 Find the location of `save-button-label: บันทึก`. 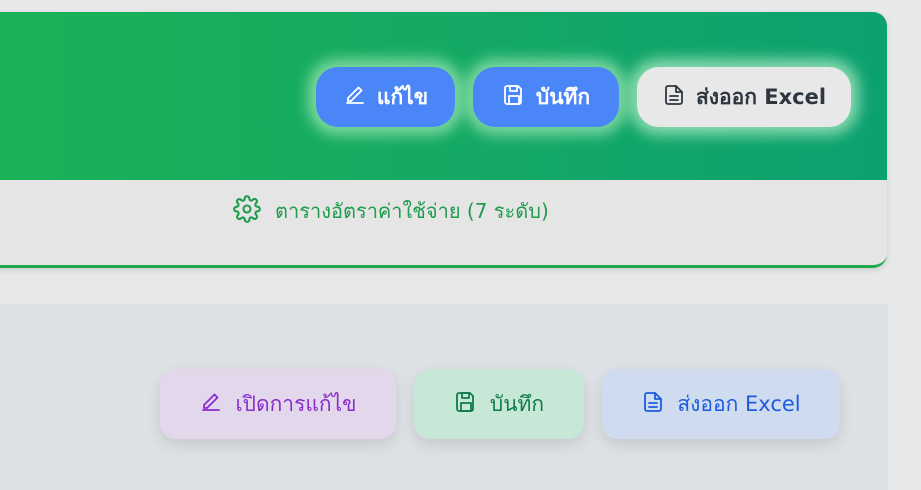

save-button-label: บันทึก is located at coordinates (563, 96).